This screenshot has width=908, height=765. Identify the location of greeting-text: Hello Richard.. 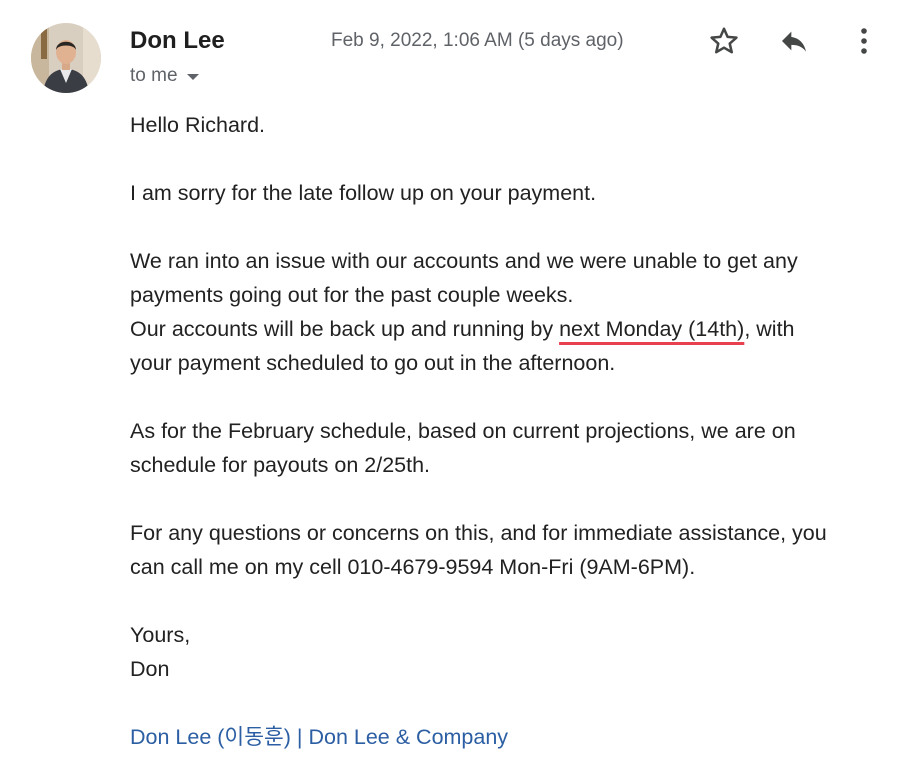
(198, 125).